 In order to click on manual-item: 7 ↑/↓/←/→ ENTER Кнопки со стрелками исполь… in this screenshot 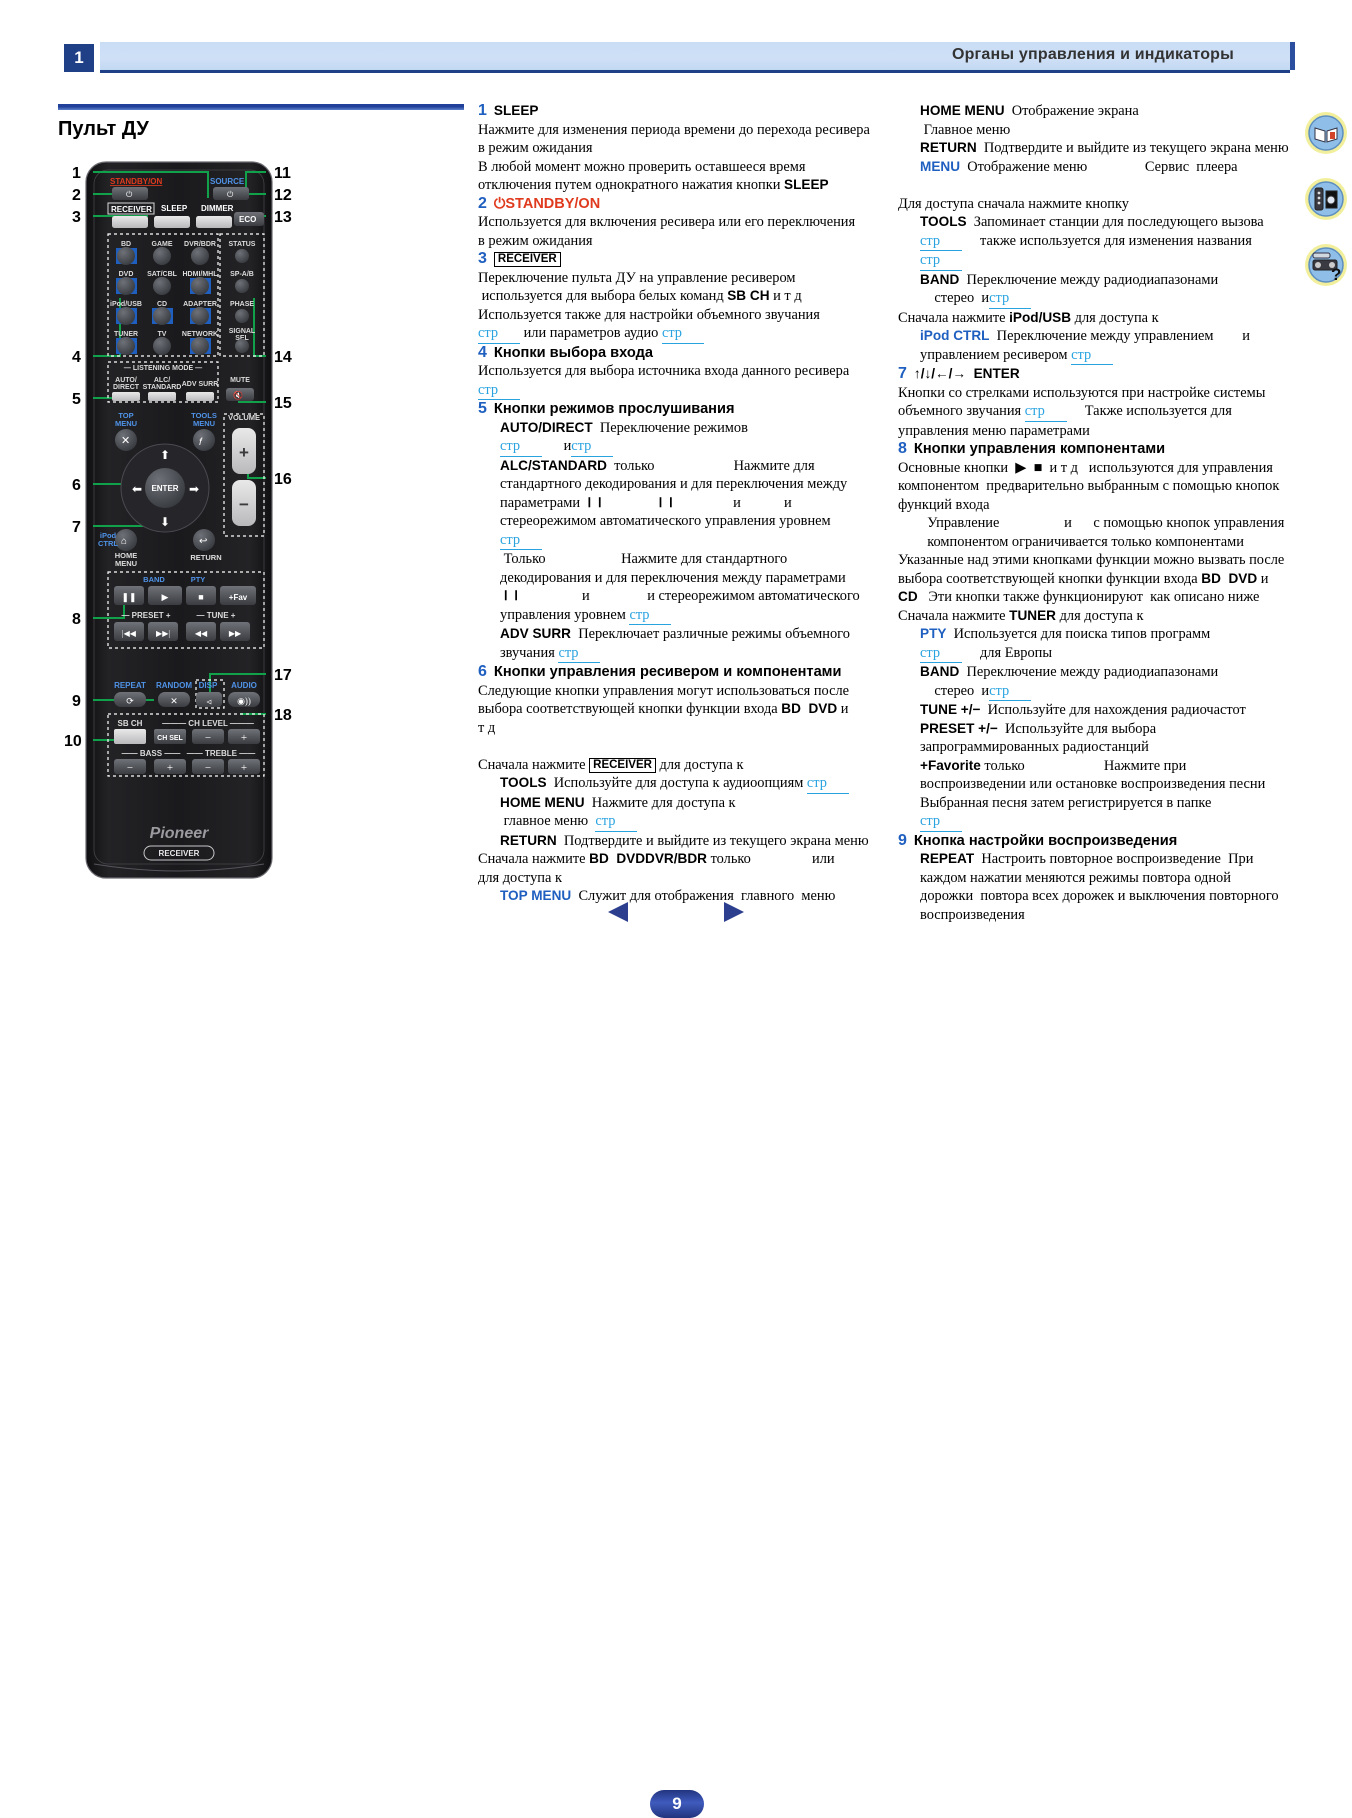, I will do `click(1098, 402)`.